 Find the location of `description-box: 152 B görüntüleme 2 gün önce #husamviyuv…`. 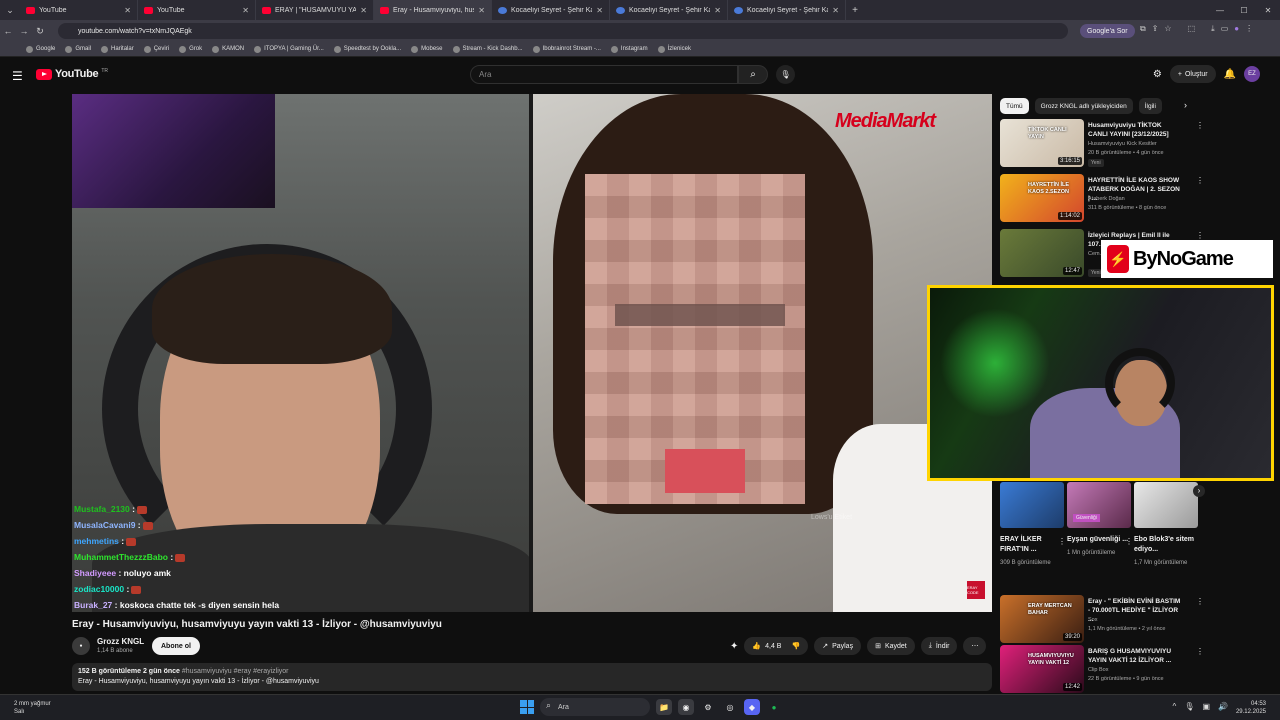

description-box: 152 B görüntüleme 2 gün önce #husamviyuv… is located at coordinates (532, 677).